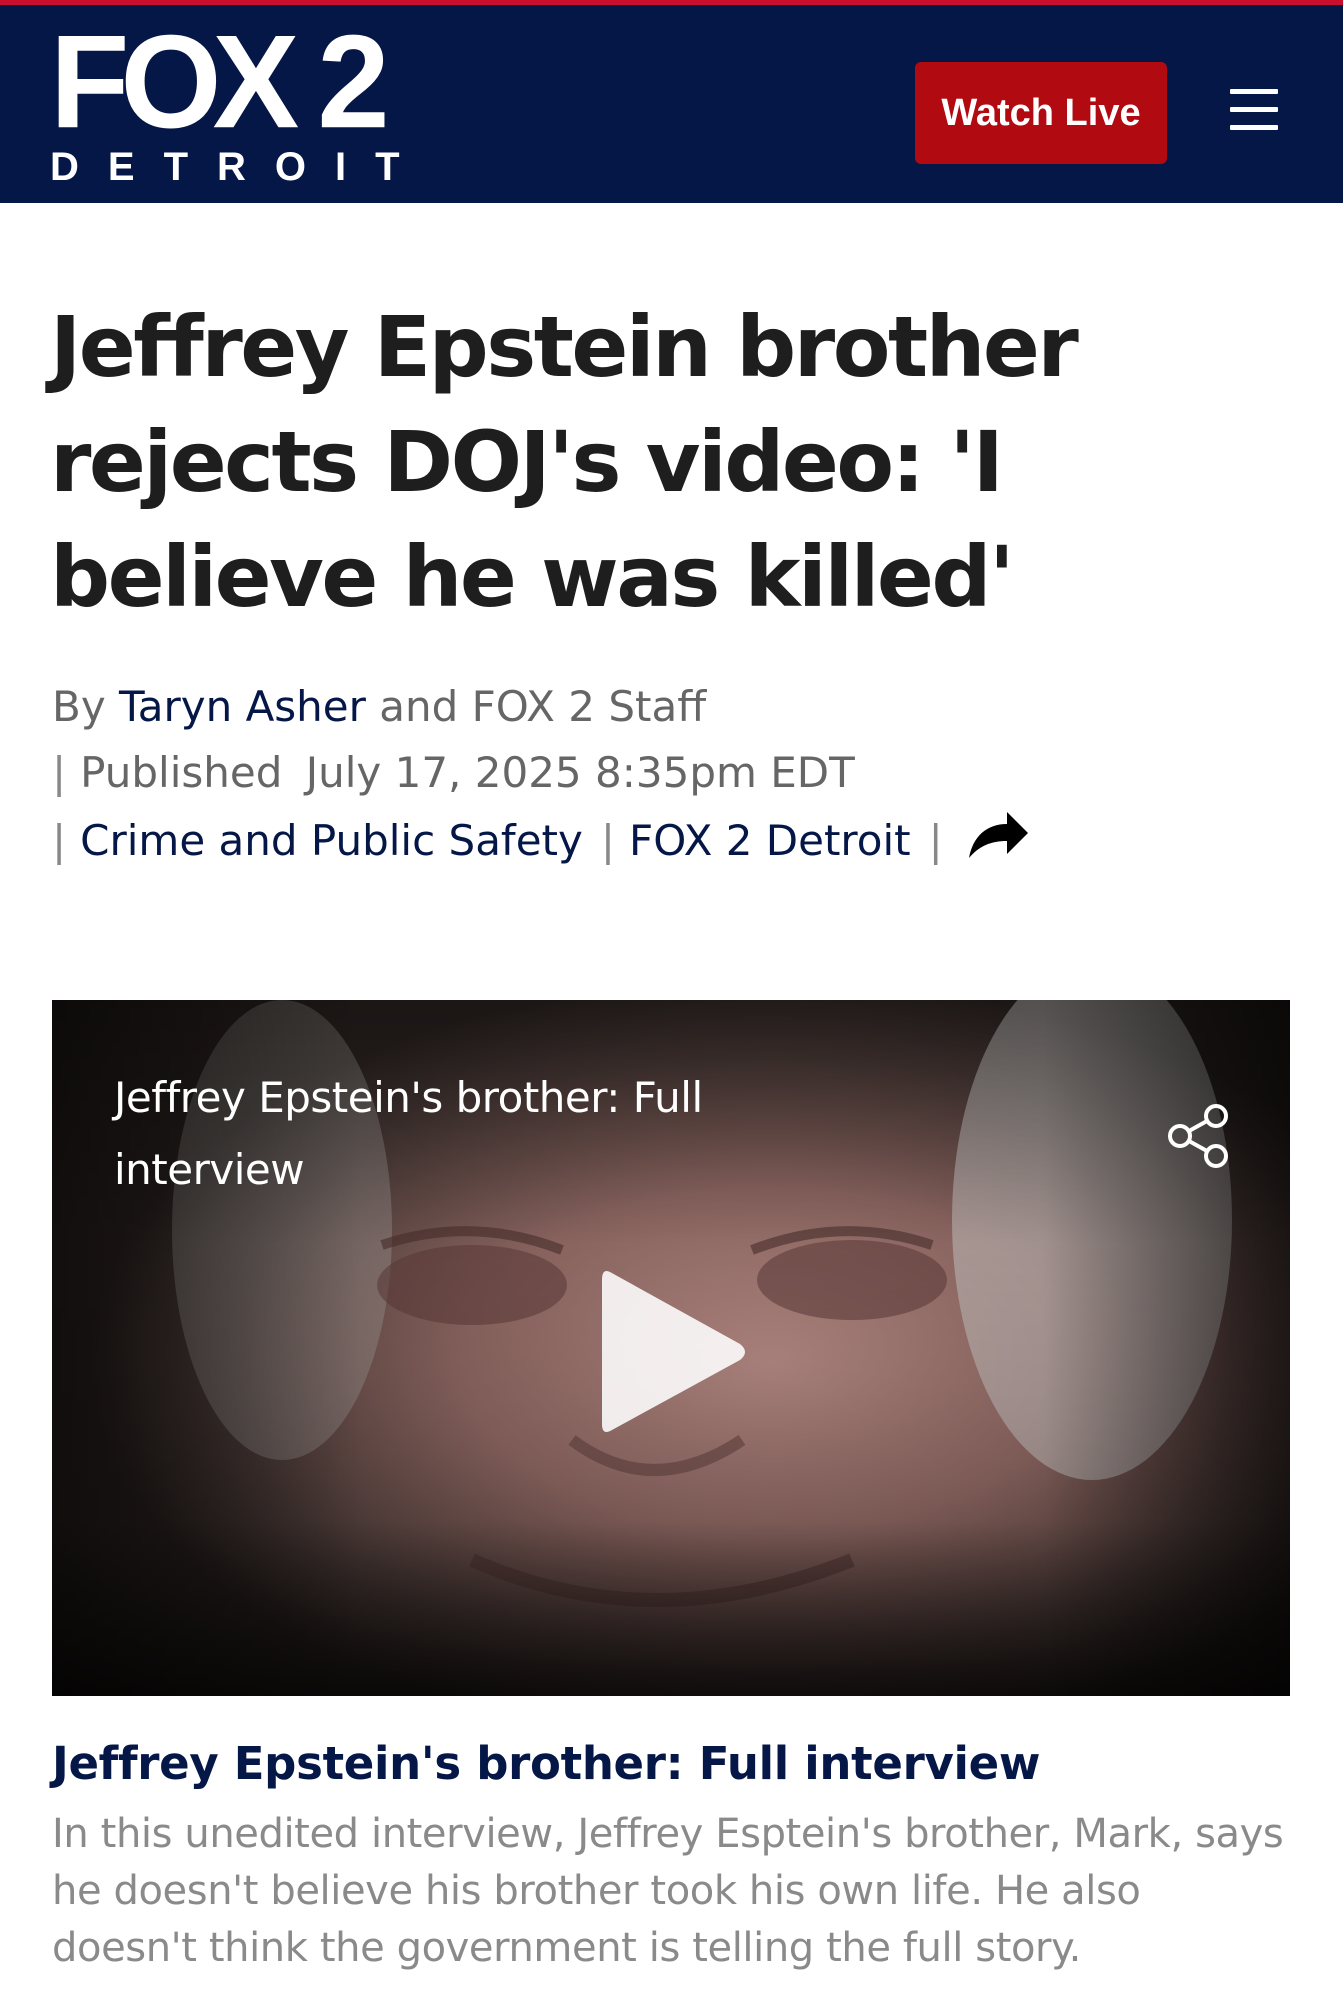  What do you see at coordinates (770, 840) in the screenshot?
I see `source-link: FOX 2 Detroit` at bounding box center [770, 840].